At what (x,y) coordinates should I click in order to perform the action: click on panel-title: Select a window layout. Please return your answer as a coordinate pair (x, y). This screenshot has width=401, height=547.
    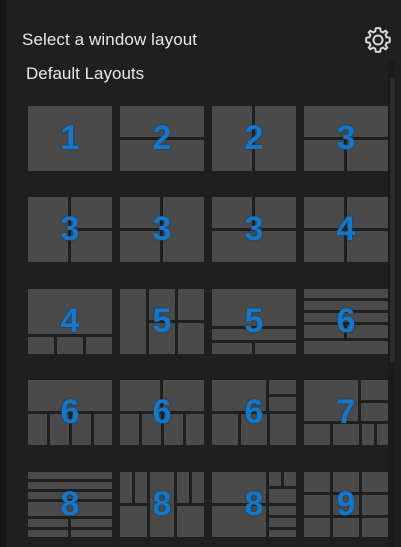
    Looking at the image, I should click on (110, 39).